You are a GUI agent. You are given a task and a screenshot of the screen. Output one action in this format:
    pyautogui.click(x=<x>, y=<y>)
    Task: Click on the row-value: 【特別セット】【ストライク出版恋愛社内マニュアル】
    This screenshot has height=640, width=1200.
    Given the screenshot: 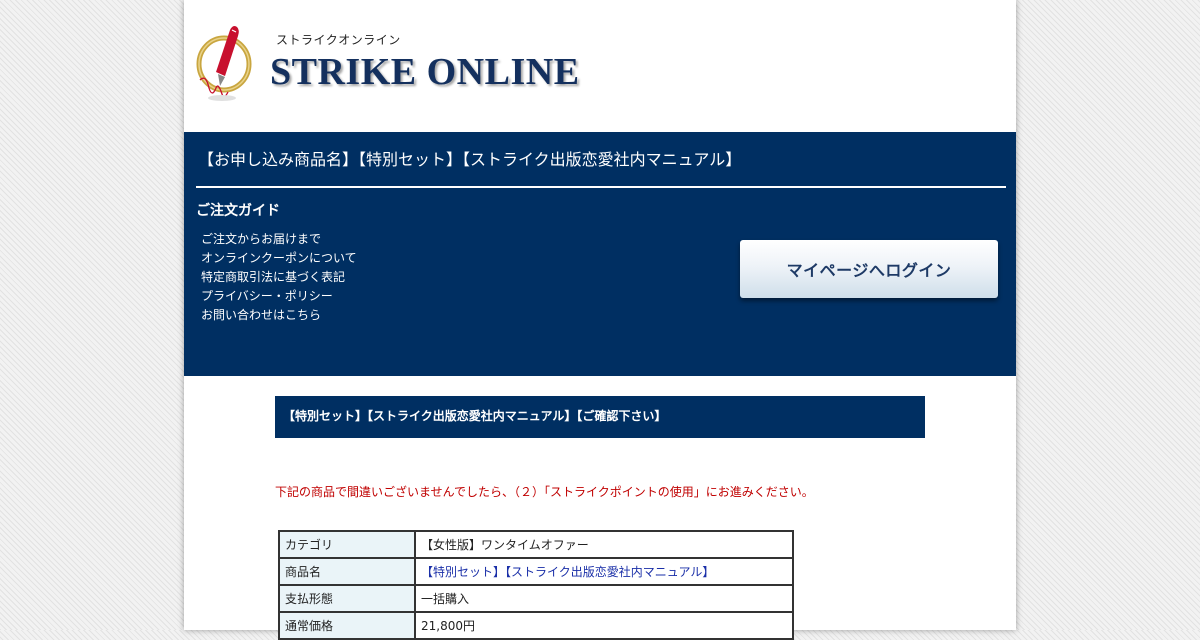 What is the action you would take?
    pyautogui.click(x=604, y=571)
    